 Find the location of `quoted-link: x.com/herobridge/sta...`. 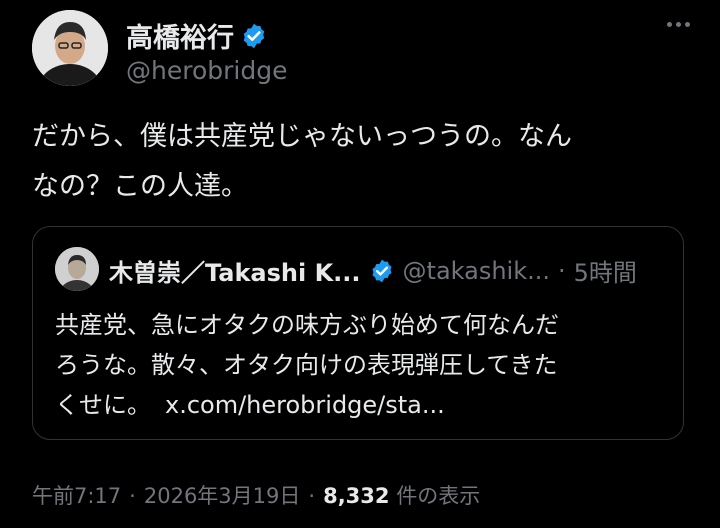

quoted-link: x.com/herobridge/sta... is located at coordinates (305, 405).